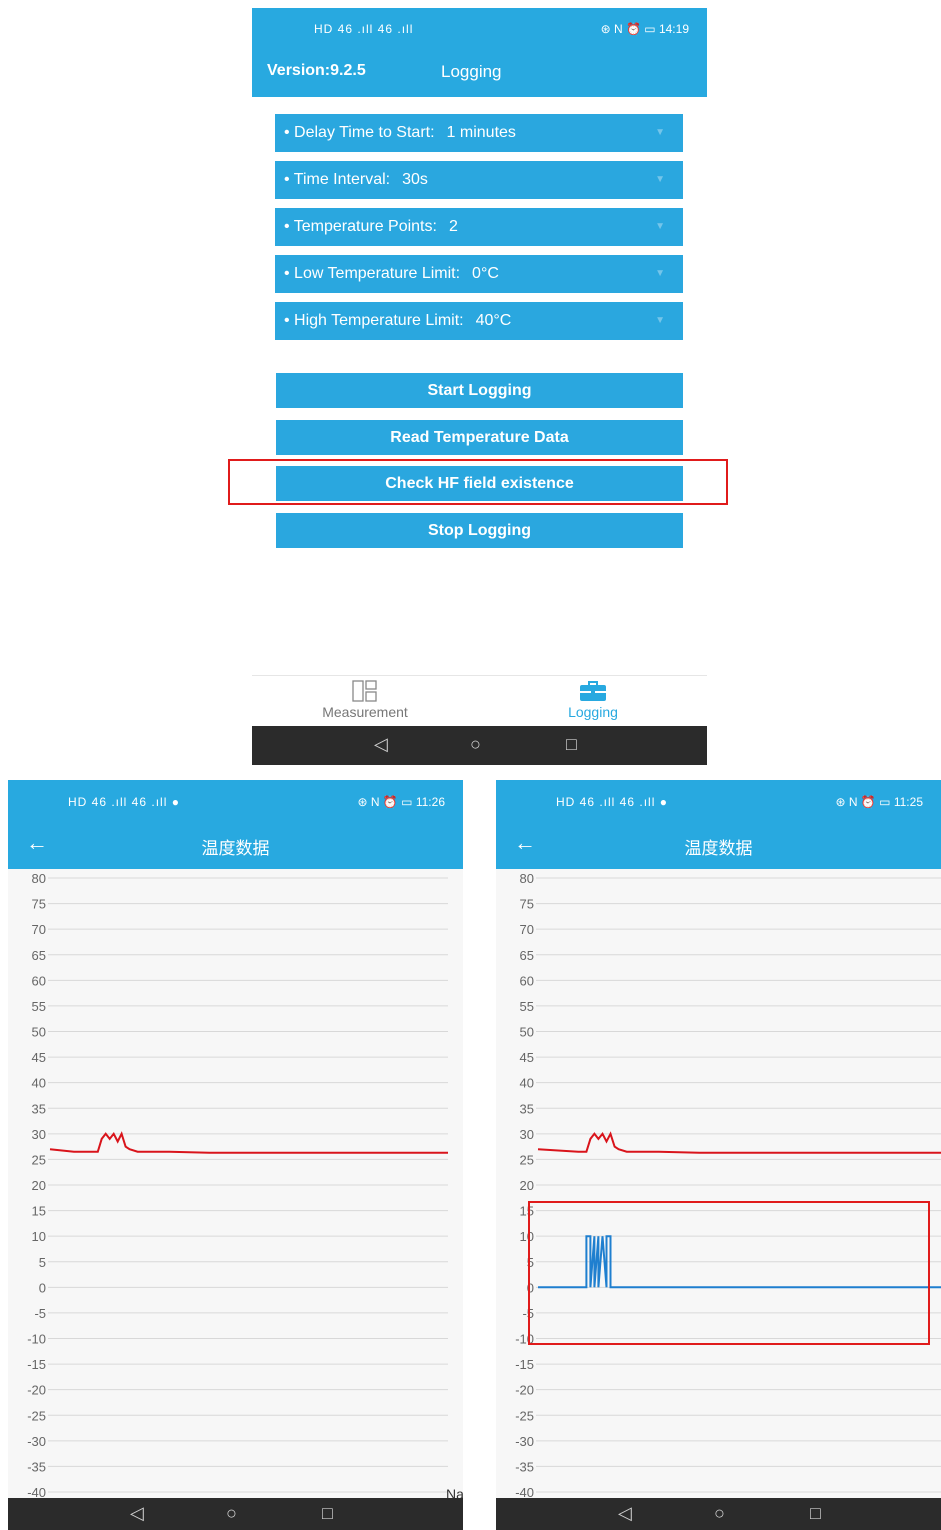 Image resolution: width=941 pixels, height=1530 pixels. I want to click on app-bar: Version:9.2.5 Logging, so click(479, 72).